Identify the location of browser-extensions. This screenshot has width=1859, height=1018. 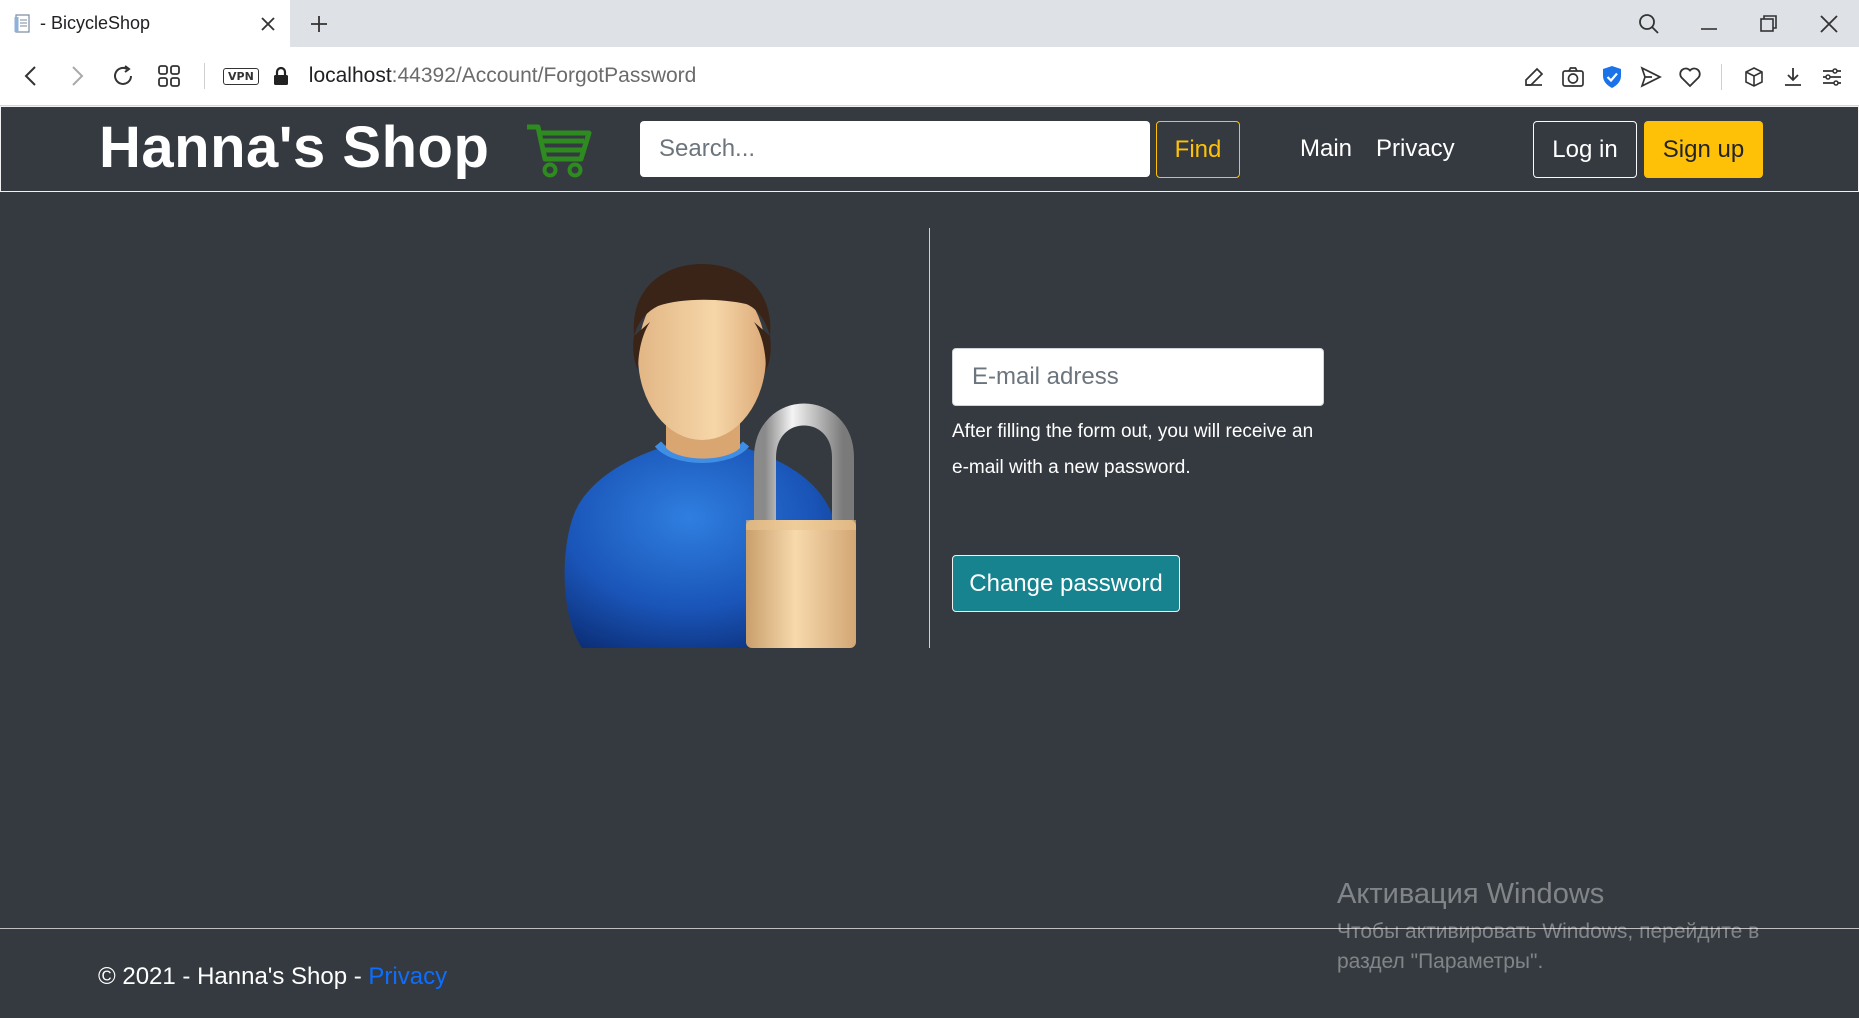
(1682, 76).